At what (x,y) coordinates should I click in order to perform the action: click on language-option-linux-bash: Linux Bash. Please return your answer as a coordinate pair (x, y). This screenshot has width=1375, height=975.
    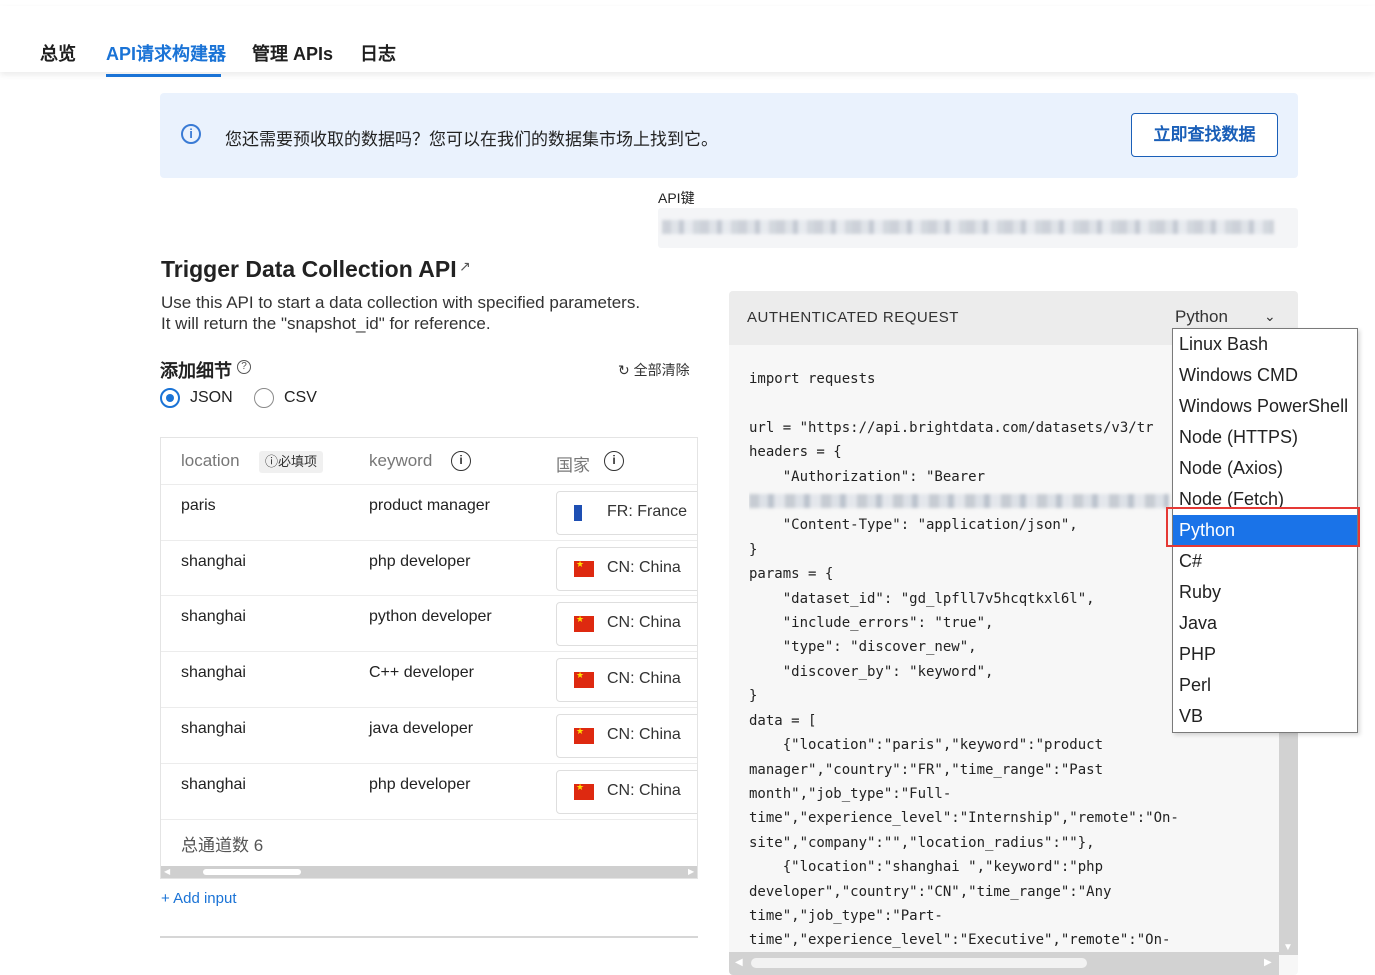
    Looking at the image, I should click on (1265, 344).